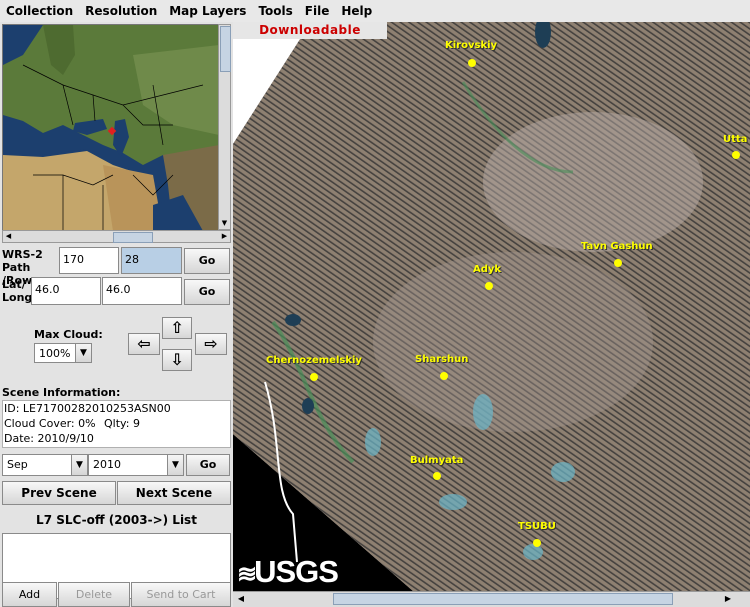  What do you see at coordinates (208, 465) in the screenshot?
I see `date-go-button: Go` at bounding box center [208, 465].